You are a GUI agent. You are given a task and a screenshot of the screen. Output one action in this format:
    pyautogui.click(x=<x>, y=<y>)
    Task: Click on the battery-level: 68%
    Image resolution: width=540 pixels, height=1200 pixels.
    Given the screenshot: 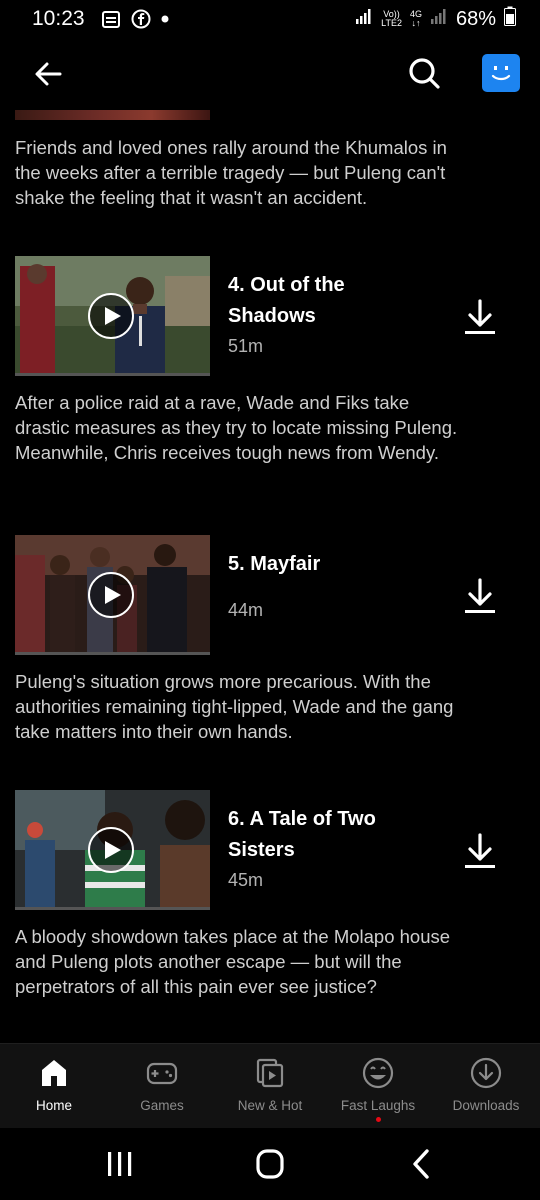 What is the action you would take?
    pyautogui.click(x=475, y=18)
    